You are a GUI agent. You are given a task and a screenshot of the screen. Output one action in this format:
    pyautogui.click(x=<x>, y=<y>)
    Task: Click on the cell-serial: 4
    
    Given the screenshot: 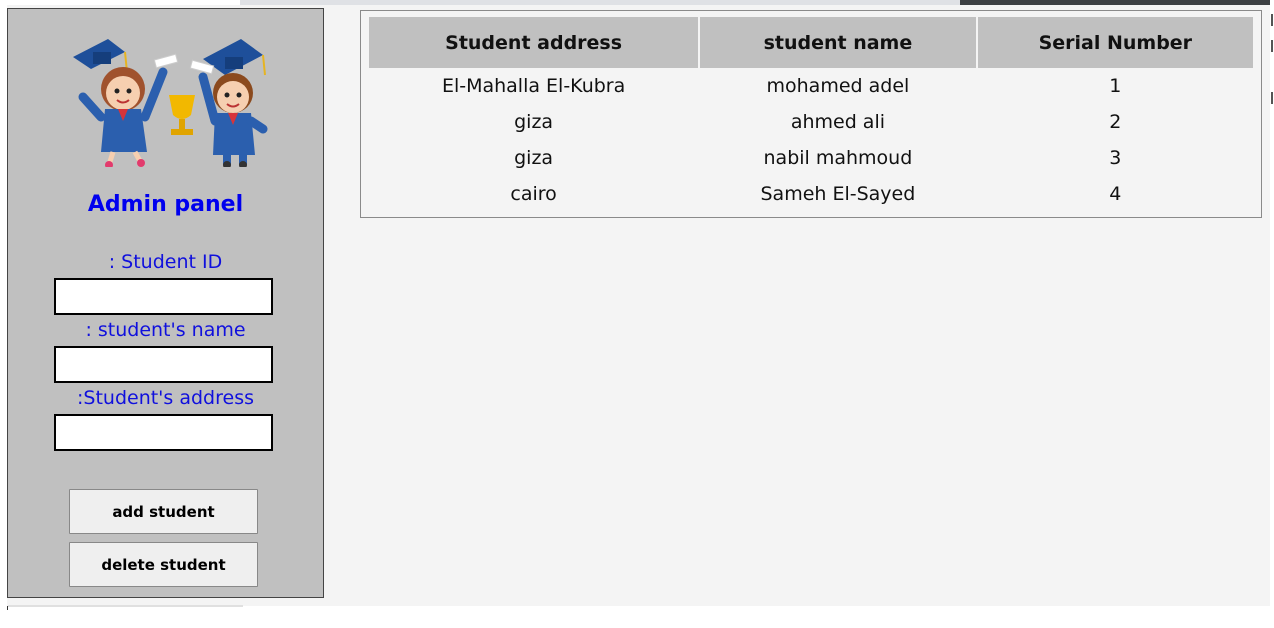 What is the action you would take?
    pyautogui.click(x=1115, y=194)
    